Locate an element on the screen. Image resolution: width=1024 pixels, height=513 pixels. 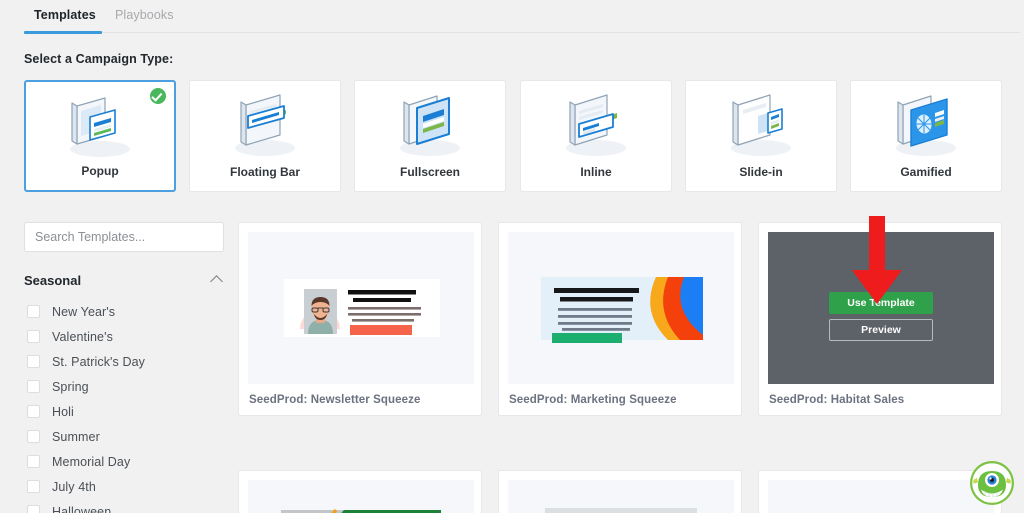
campaign-type-slide-in: Slide-in is located at coordinates (761, 136).